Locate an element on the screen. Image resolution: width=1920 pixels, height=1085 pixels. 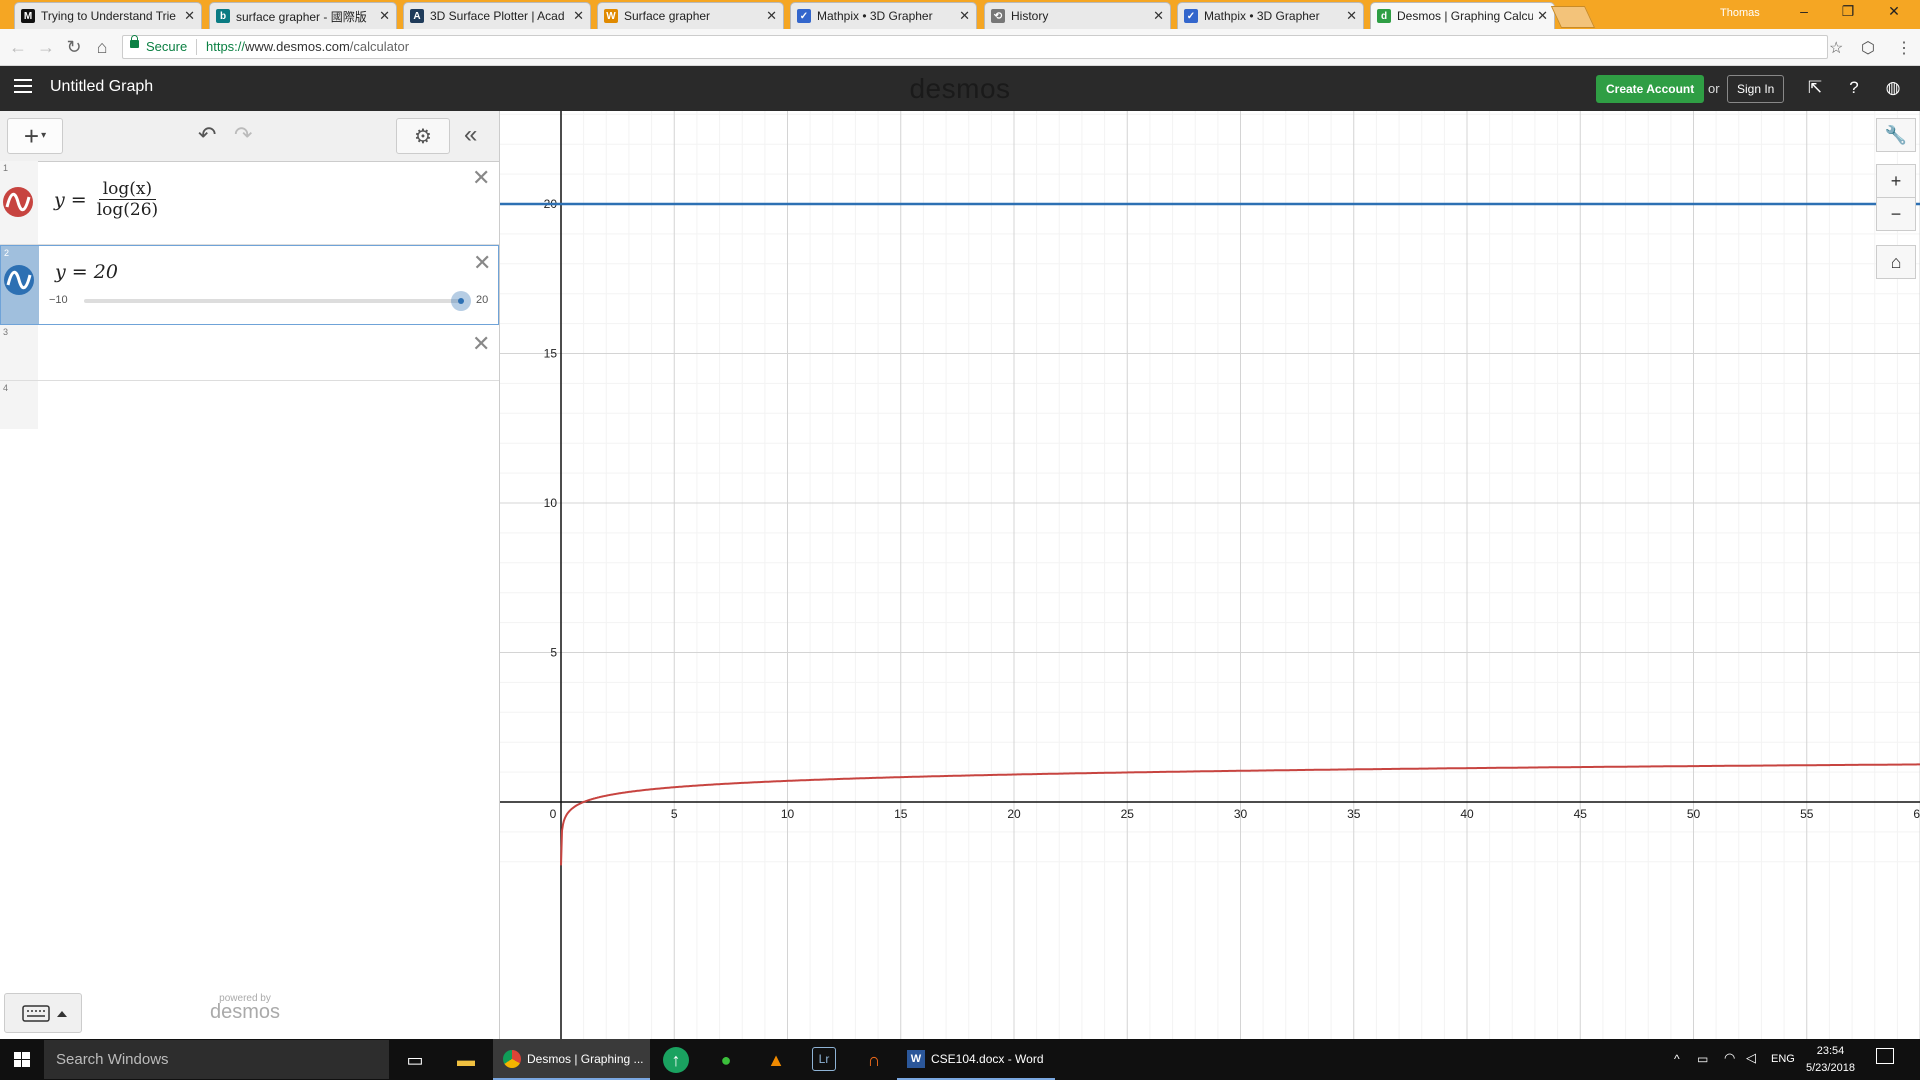
file-explorer-icon: ▬ is located at coordinates (466, 1060).